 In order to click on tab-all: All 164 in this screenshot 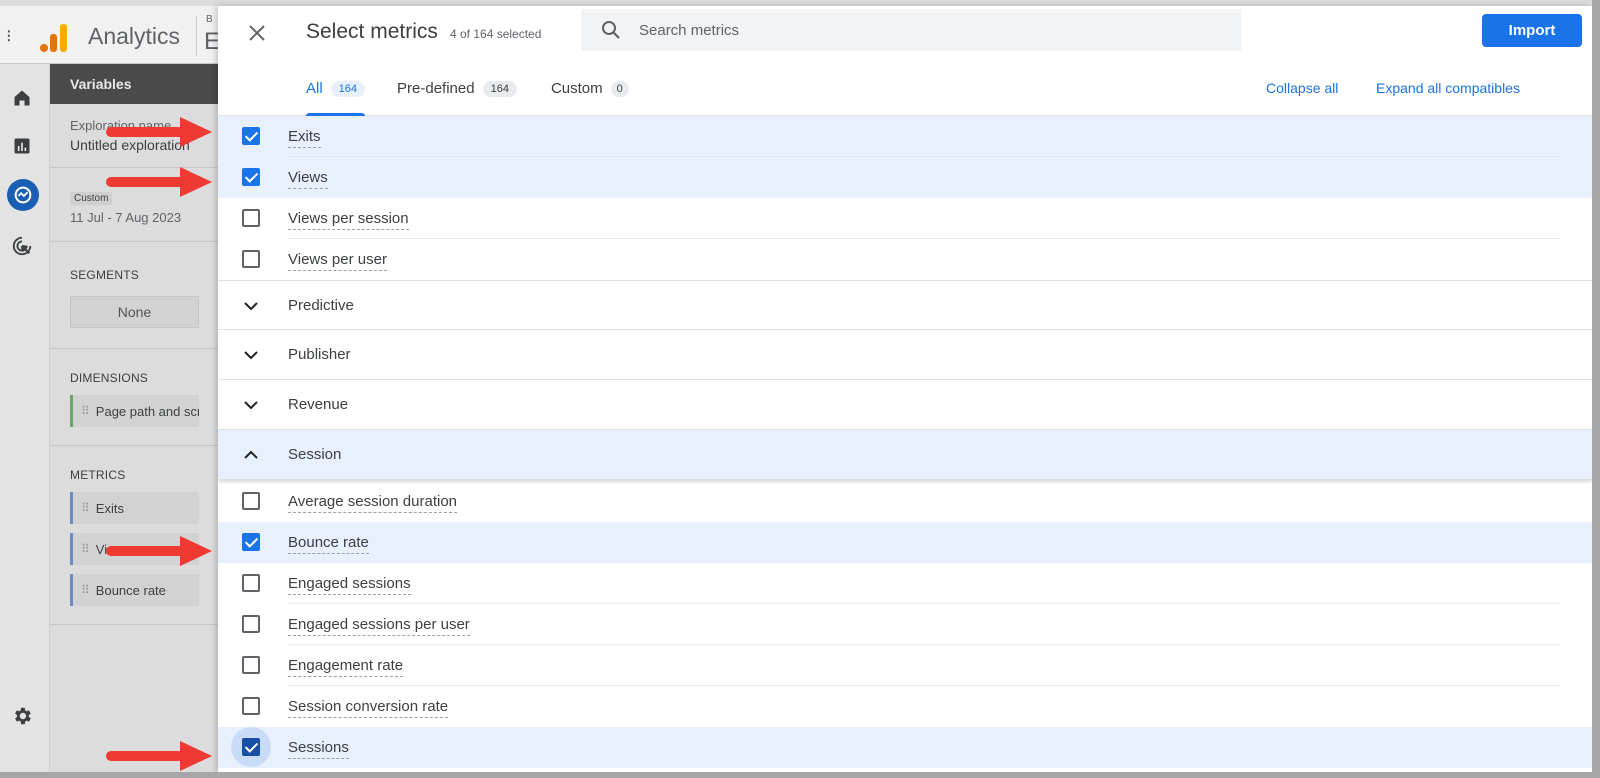, I will do `click(336, 93)`.